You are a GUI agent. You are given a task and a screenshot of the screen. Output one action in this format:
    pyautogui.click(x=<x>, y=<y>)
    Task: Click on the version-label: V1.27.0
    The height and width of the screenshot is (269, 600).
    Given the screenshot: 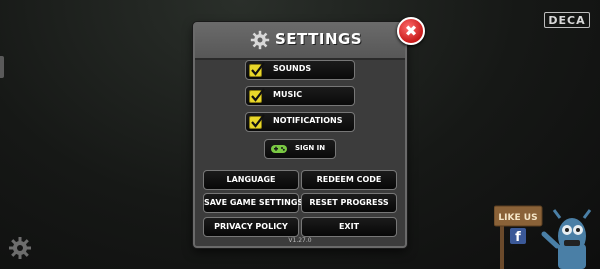 What is the action you would take?
    pyautogui.click(x=300, y=240)
    